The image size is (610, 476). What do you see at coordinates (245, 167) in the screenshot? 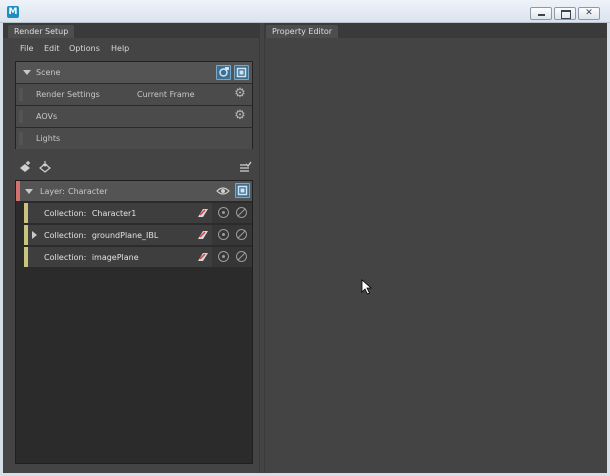
I see `checklist-icon` at bounding box center [245, 167].